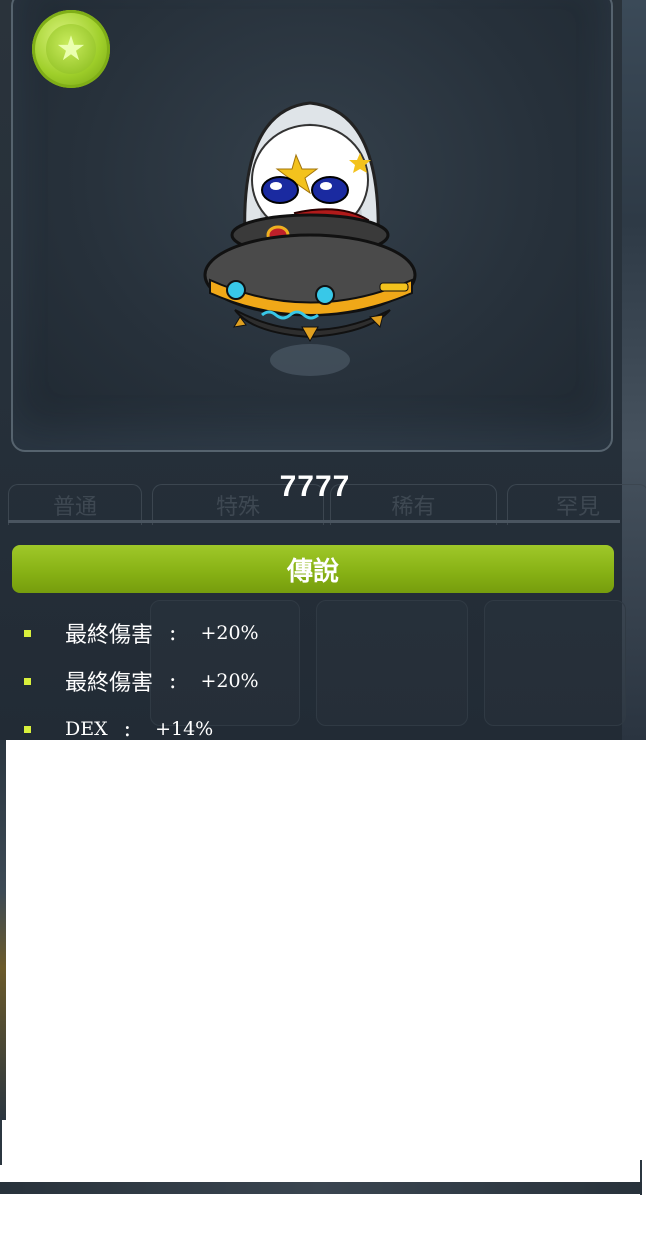  I want to click on stat-row: DEX : +14%, so click(118, 727).